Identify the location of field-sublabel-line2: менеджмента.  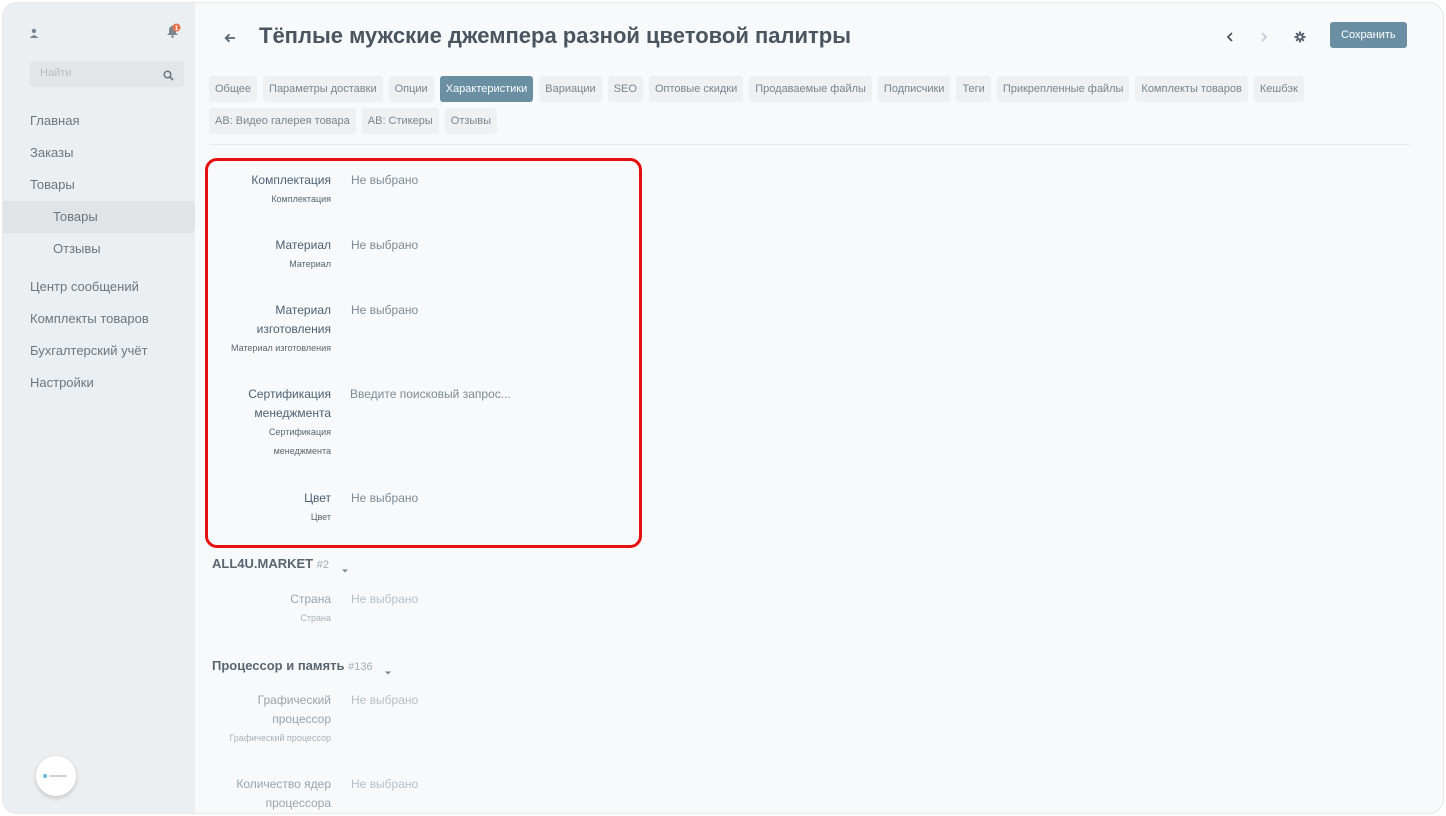
(302, 451).